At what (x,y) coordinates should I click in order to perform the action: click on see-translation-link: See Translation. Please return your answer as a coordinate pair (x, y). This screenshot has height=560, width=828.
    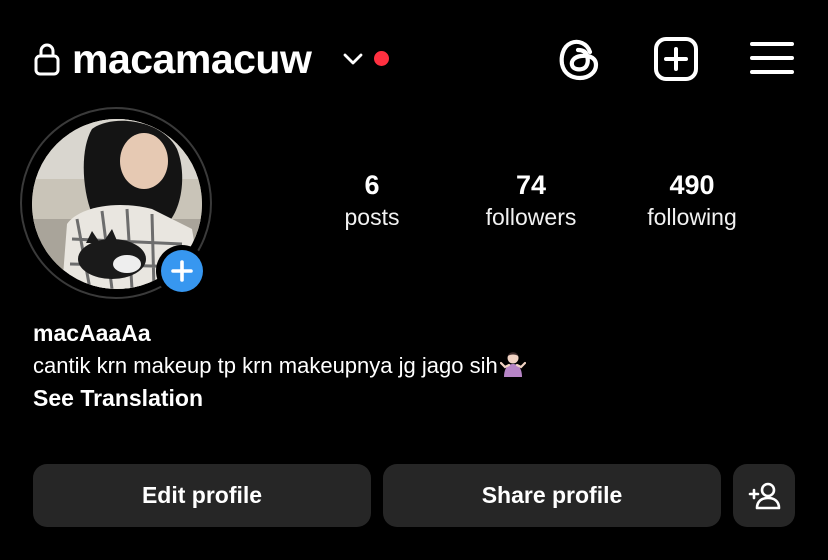
    Looking at the image, I should click on (118, 398).